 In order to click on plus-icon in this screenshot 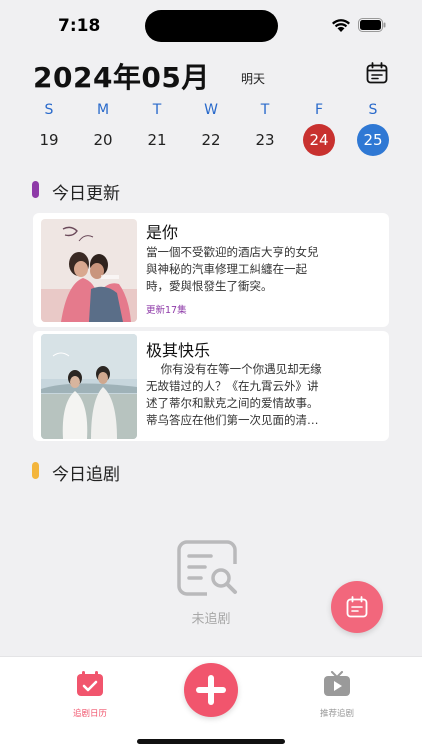, I will do `click(211, 690)`.